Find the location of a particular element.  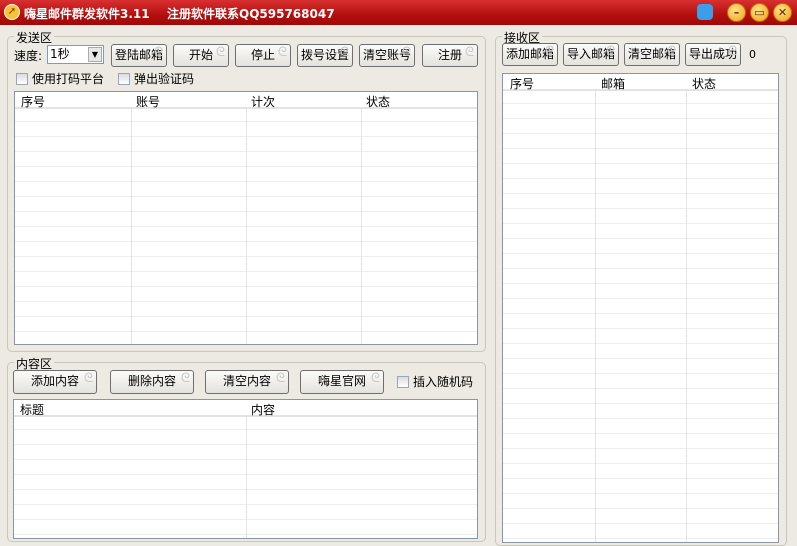

content-table-header: 标题 内容 is located at coordinates (245, 408).